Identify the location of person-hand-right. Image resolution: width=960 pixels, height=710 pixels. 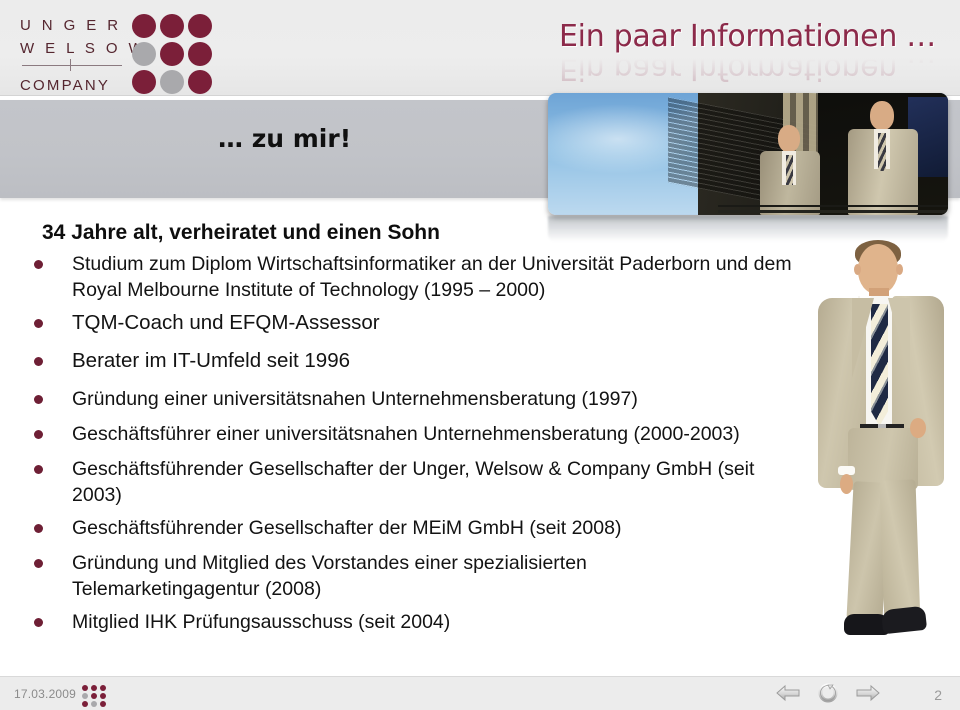
(918, 428).